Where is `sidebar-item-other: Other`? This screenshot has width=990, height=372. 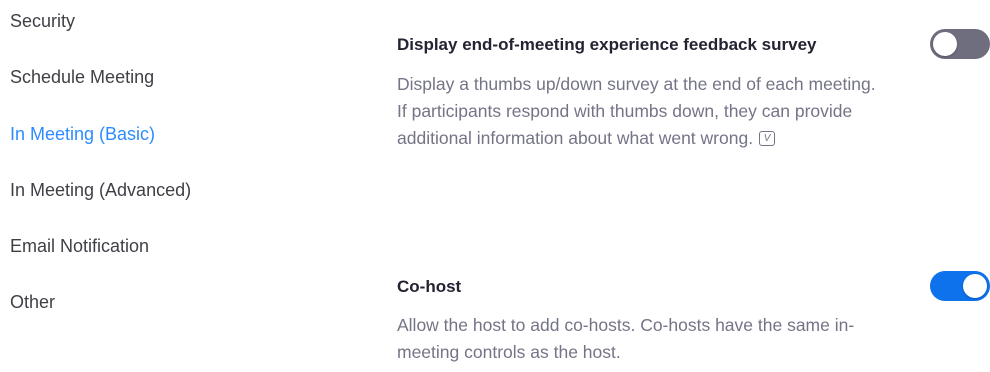 sidebar-item-other: Other is located at coordinates (32, 302).